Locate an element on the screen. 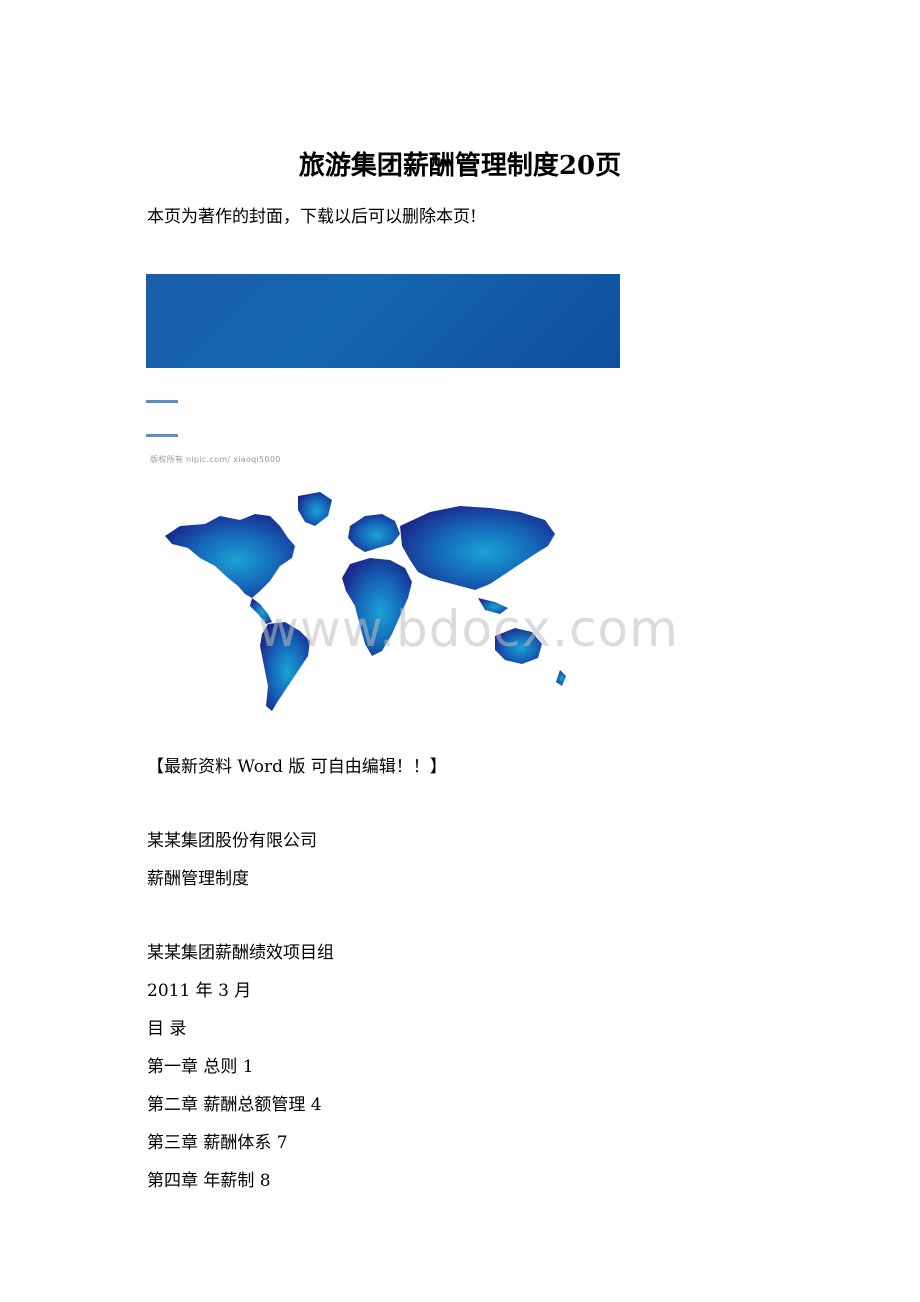 The width and height of the screenshot is (920, 1302). toc-heading: 目 录 is located at coordinates (167, 1029).